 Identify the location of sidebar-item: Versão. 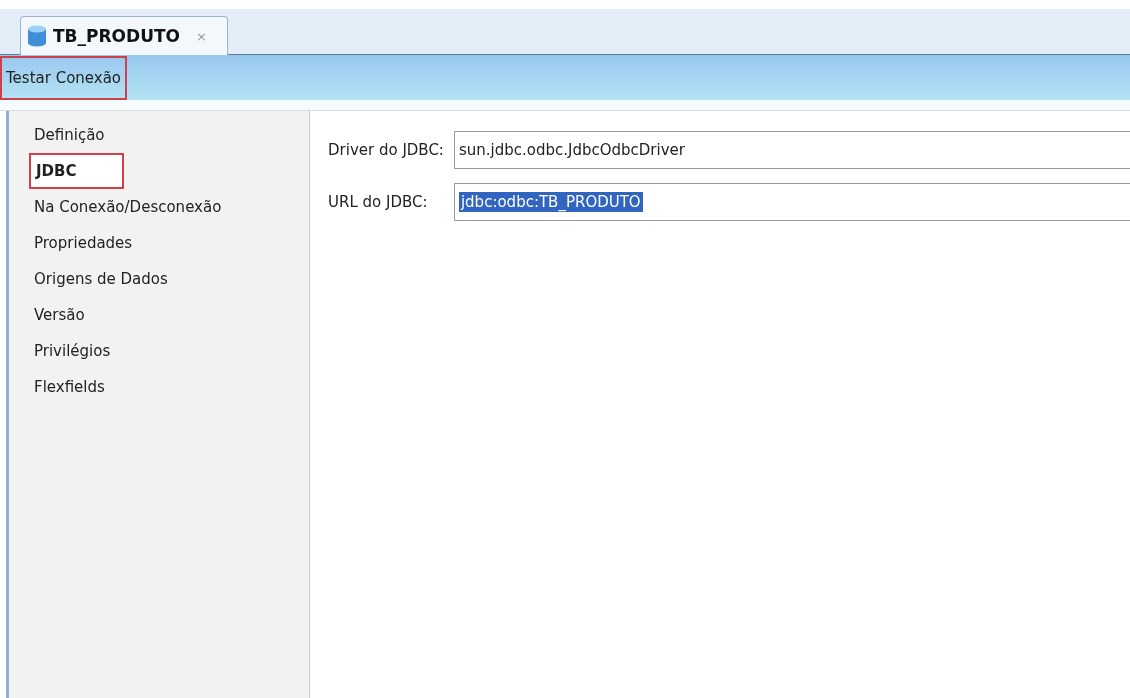
(159, 315).